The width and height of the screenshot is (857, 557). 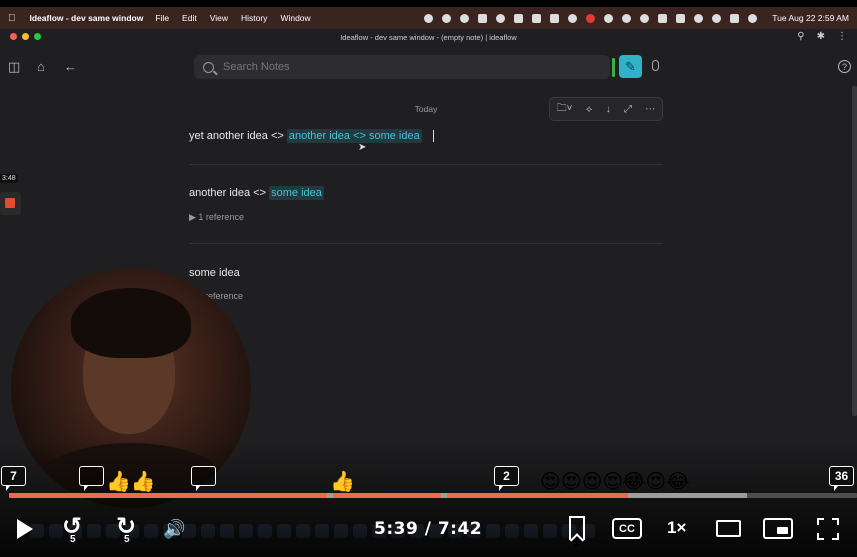 What do you see at coordinates (342, 482) in the screenshot?
I see `thumbs-up-reaction: 👍` at bounding box center [342, 482].